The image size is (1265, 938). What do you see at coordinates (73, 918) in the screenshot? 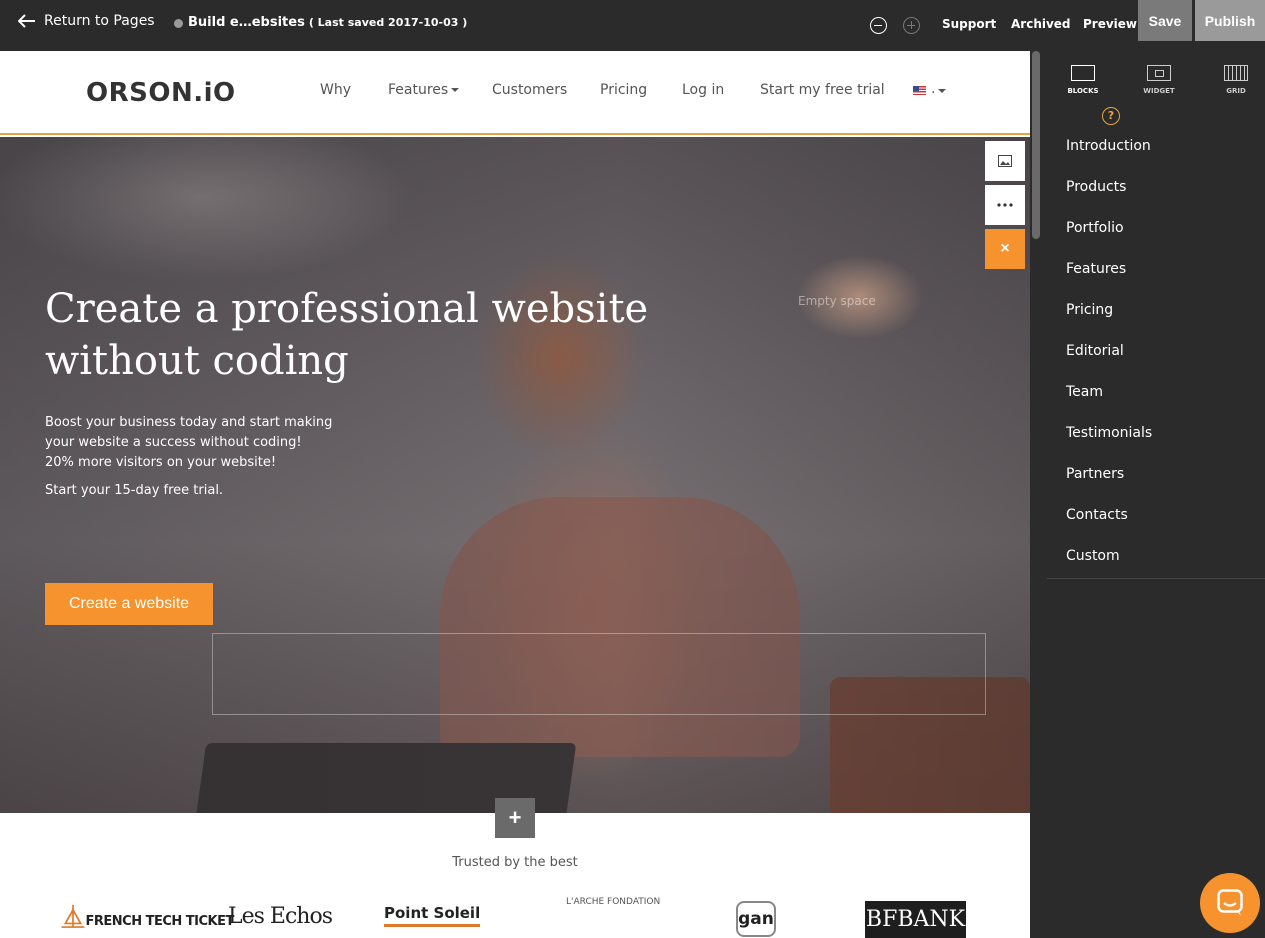
I see `eiffel-tower-icon: ⏅` at bounding box center [73, 918].